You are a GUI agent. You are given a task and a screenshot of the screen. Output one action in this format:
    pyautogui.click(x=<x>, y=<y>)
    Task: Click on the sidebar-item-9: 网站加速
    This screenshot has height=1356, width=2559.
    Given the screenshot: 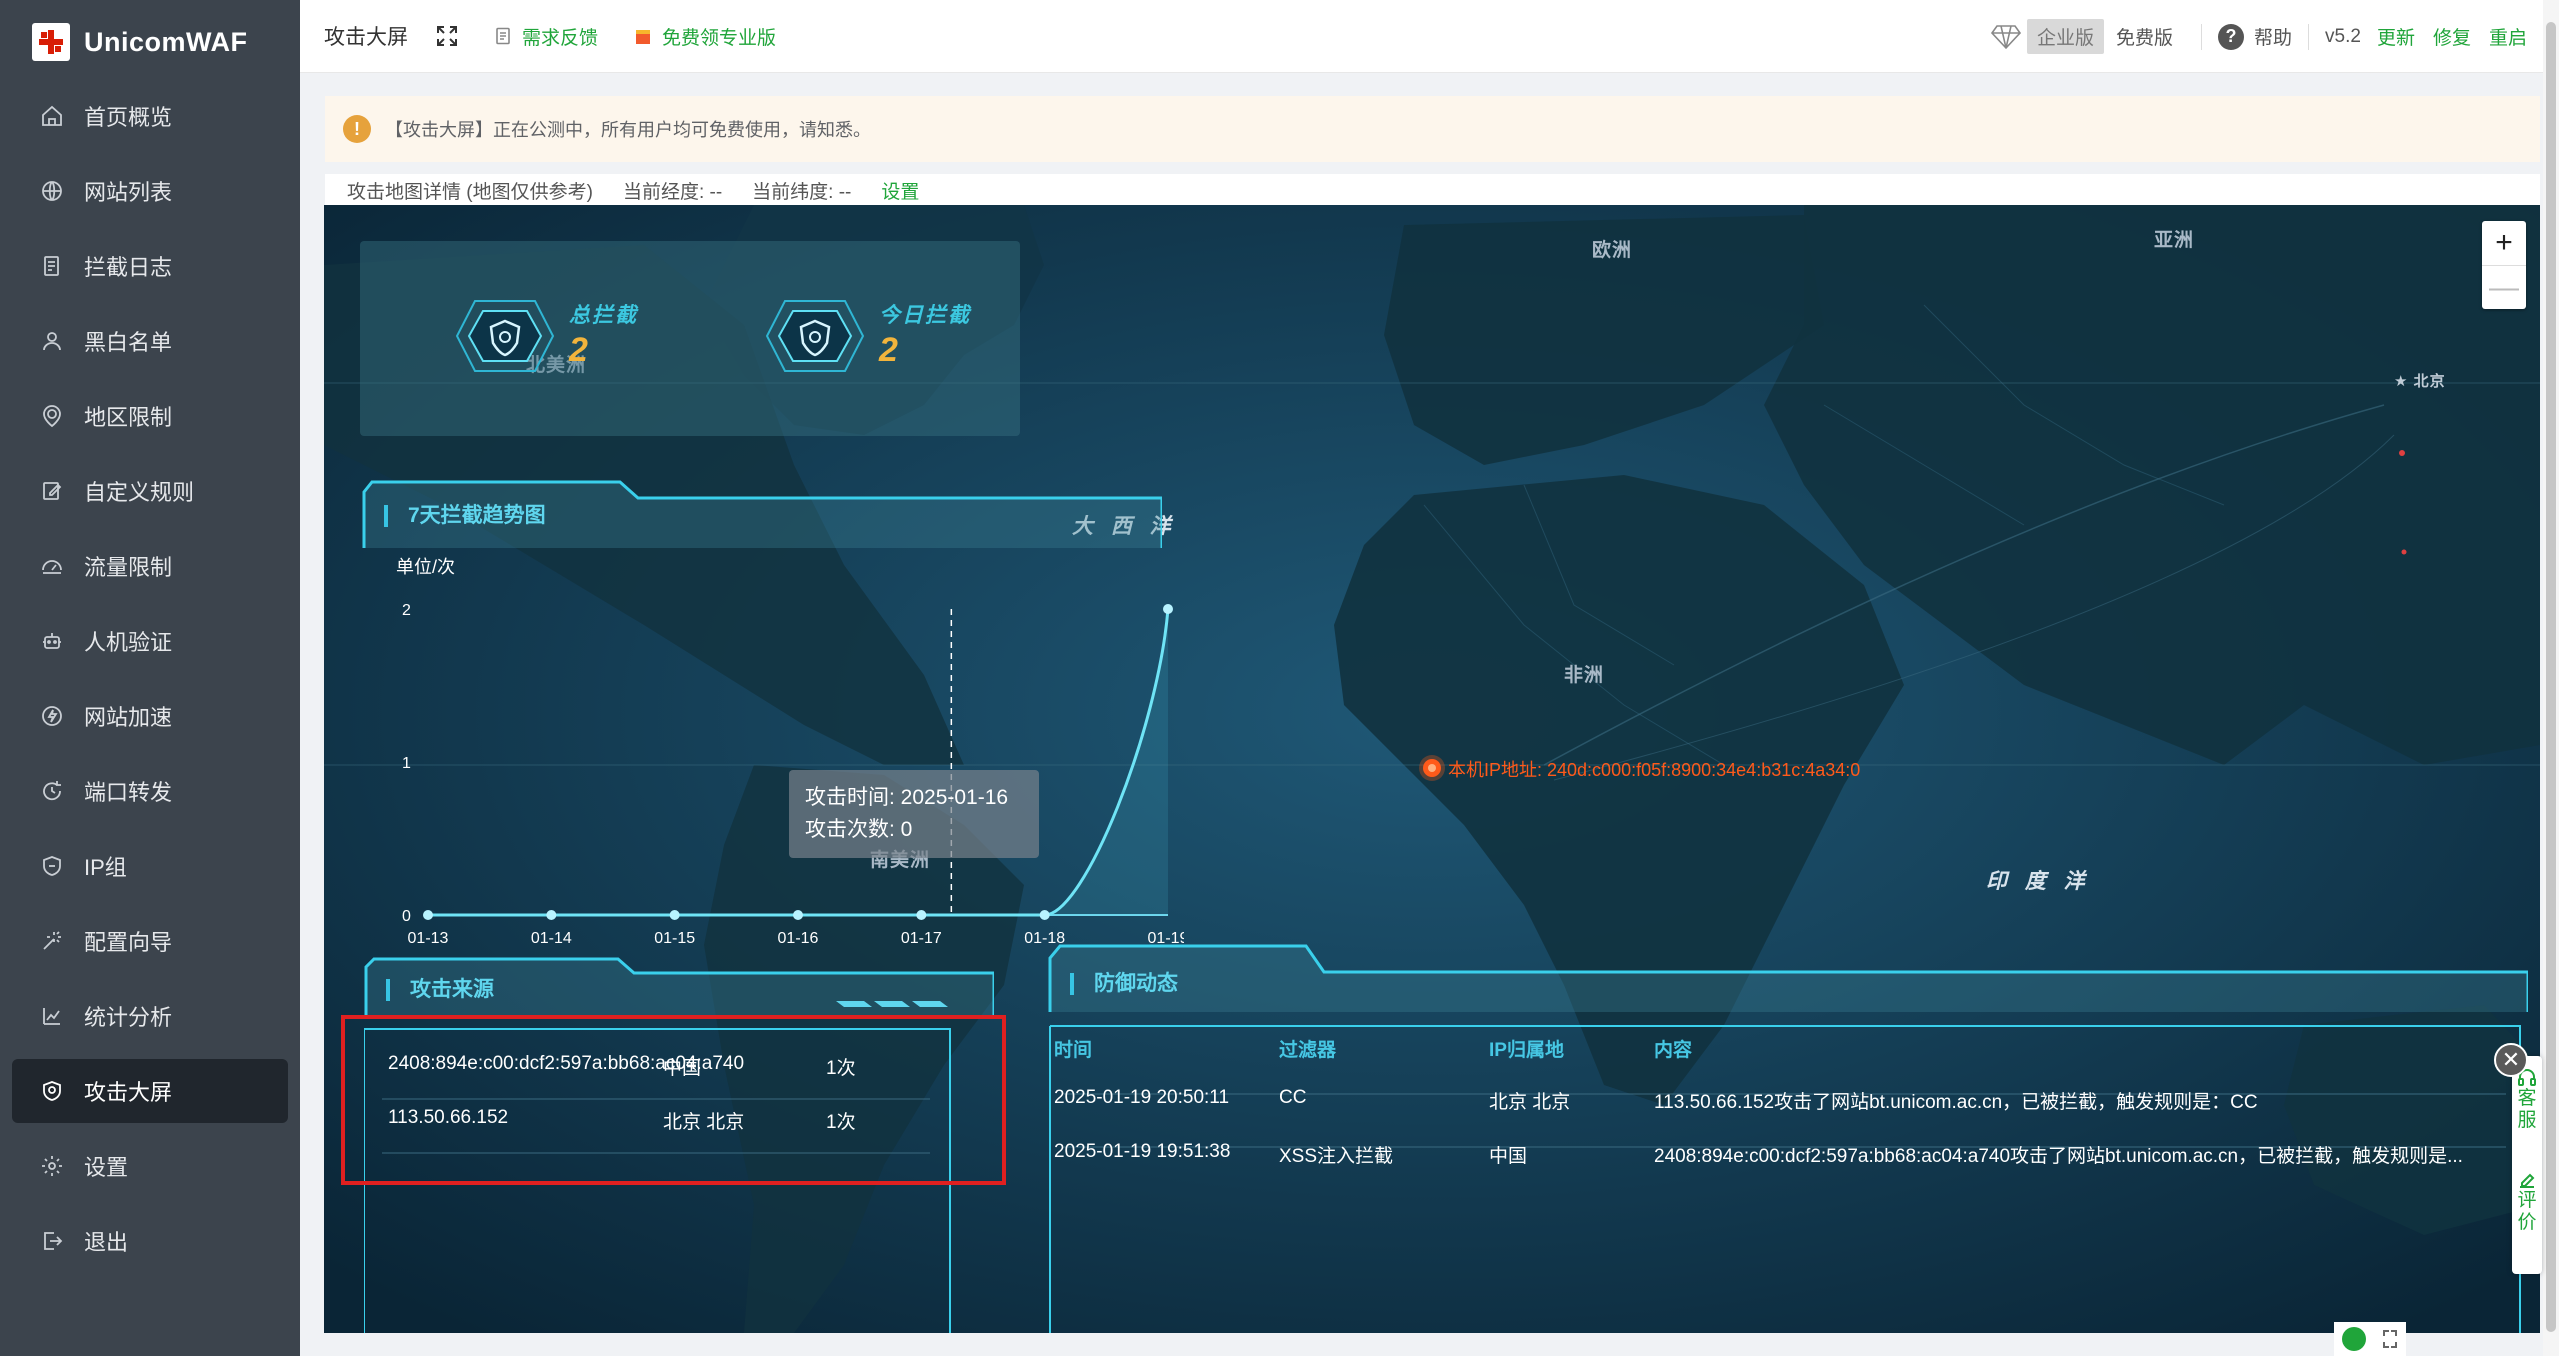 What is the action you would take?
    pyautogui.click(x=150, y=716)
    